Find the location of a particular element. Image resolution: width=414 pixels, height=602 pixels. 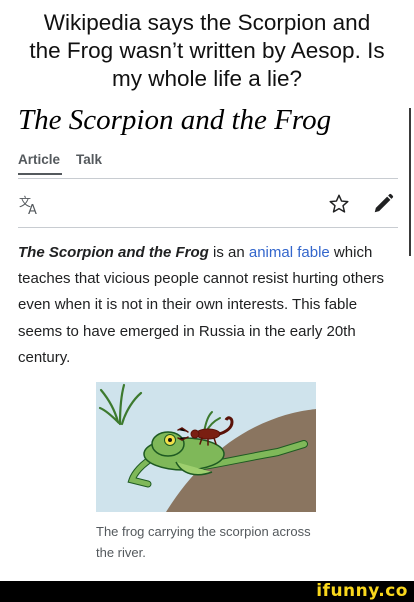

paragraph-text: is an is located at coordinates (228, 252).